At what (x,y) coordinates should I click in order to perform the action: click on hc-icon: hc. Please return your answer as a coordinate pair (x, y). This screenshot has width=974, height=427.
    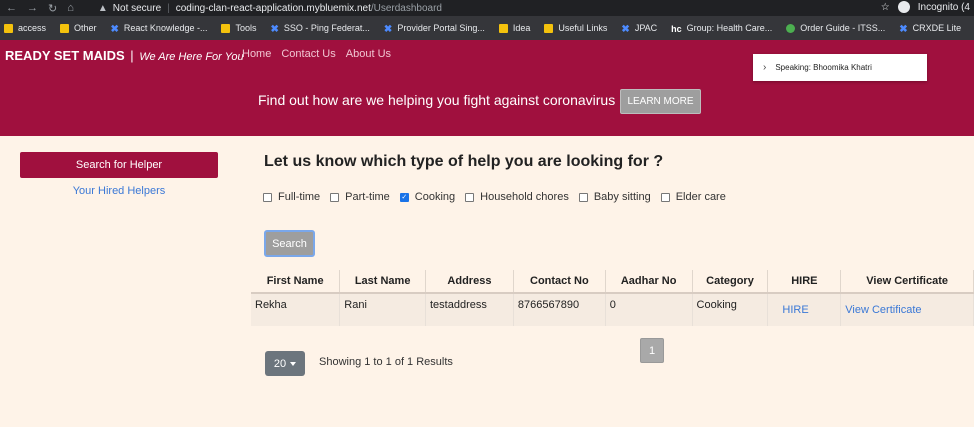
    Looking at the image, I should click on (676, 28).